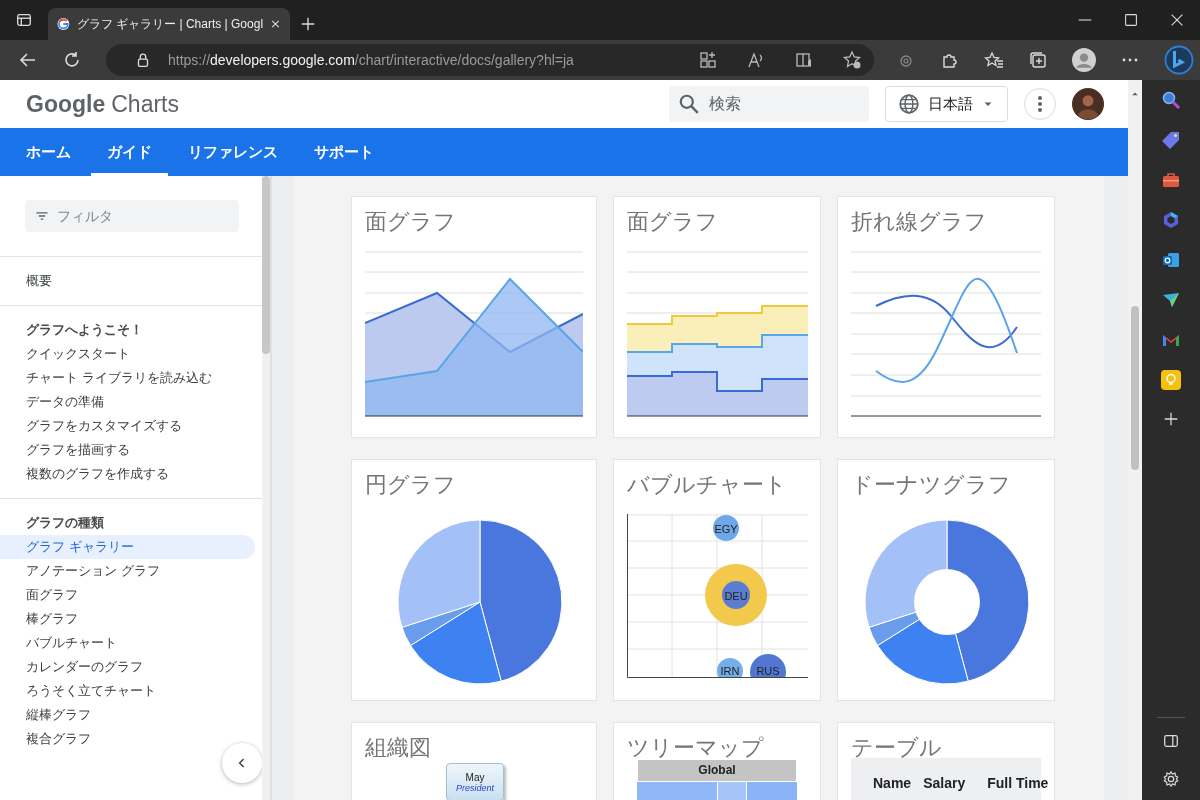  What do you see at coordinates (132, 216) in the screenshot?
I see `filter-field: フィルタ` at bounding box center [132, 216].